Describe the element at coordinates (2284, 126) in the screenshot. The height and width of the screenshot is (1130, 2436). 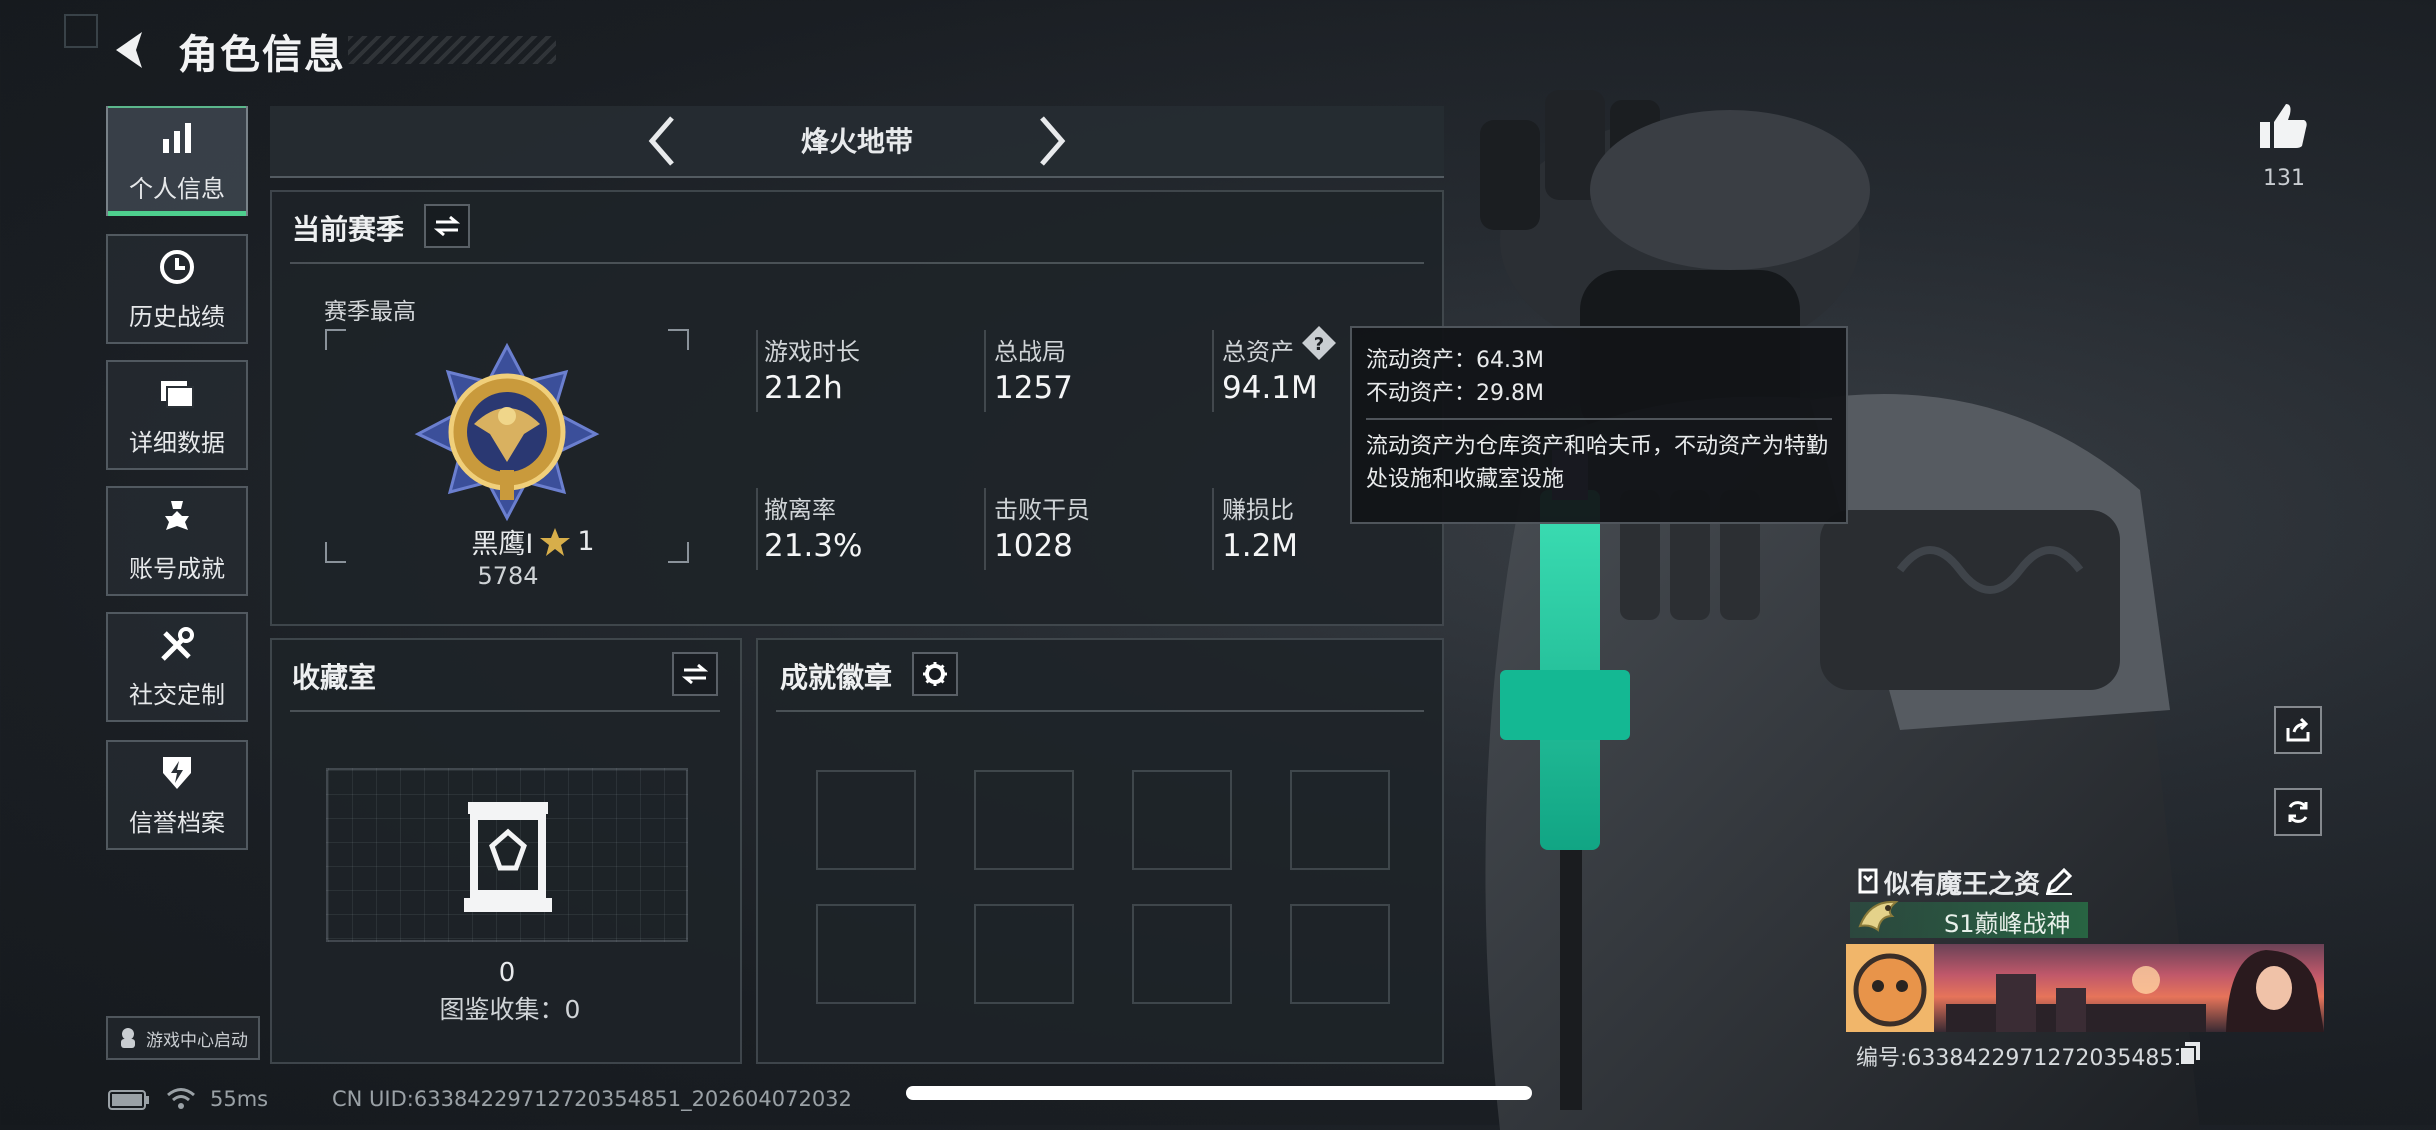
I see `thumbs-up-icon` at that location.